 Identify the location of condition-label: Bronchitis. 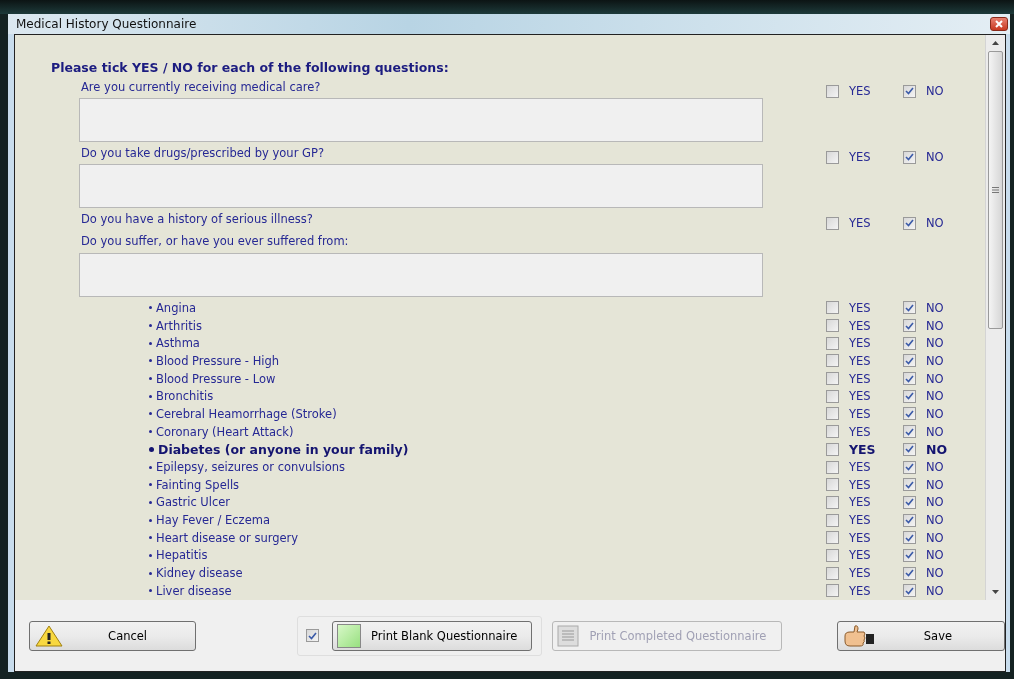
(185, 396).